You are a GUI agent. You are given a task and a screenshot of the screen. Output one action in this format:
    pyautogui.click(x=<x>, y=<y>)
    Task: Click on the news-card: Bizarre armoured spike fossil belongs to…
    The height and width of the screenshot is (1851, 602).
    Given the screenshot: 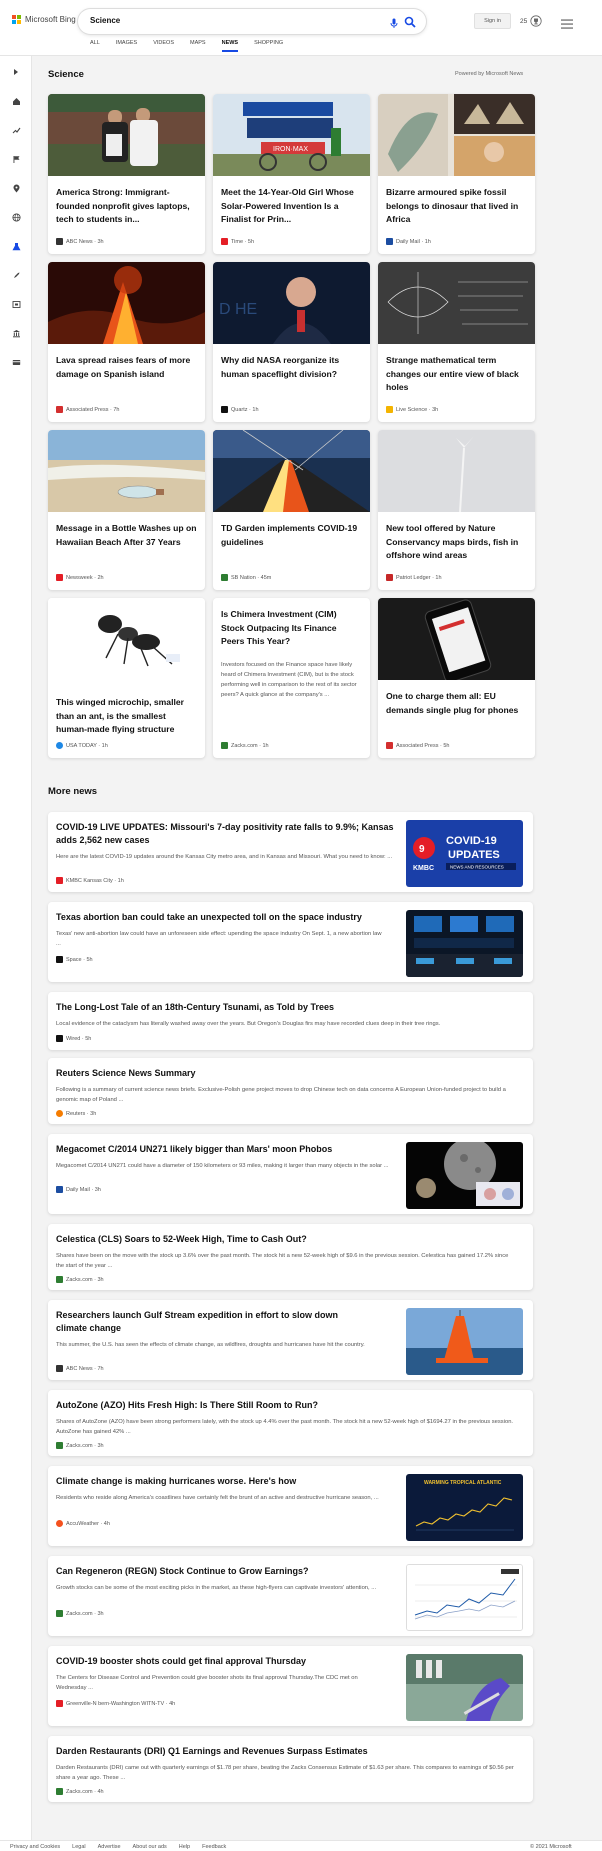 What is the action you would take?
    pyautogui.click(x=456, y=174)
    